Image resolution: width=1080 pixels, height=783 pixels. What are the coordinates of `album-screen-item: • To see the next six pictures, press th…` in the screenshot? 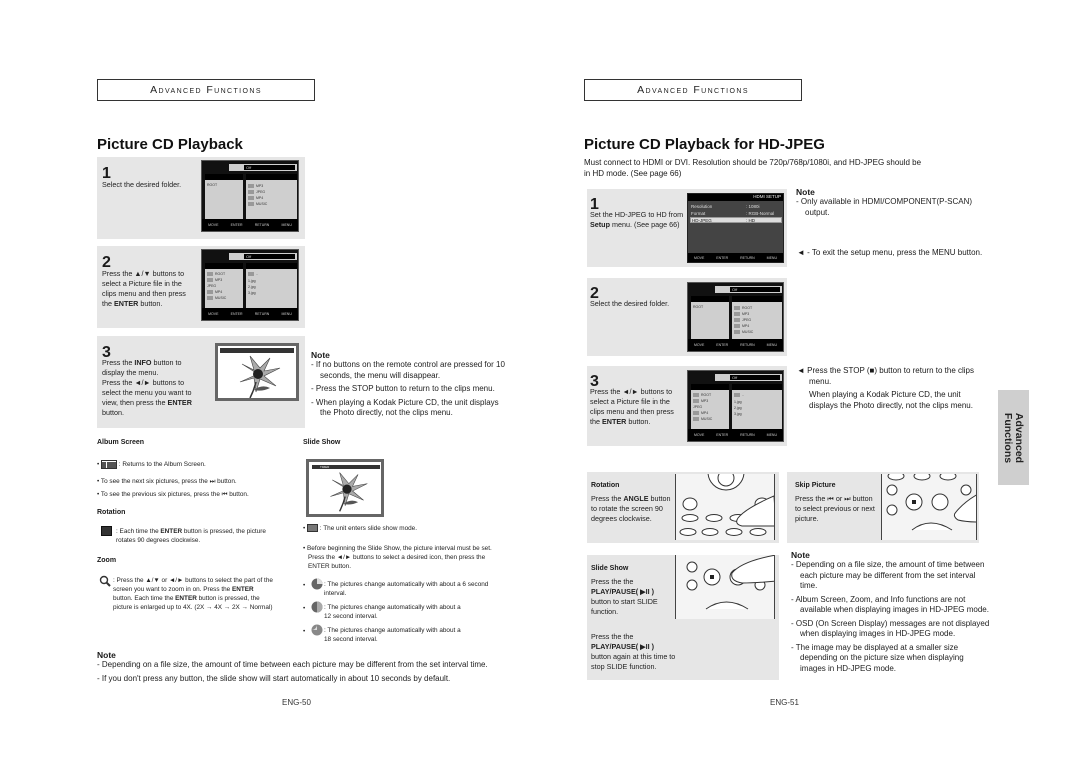 It's located at (167, 481).